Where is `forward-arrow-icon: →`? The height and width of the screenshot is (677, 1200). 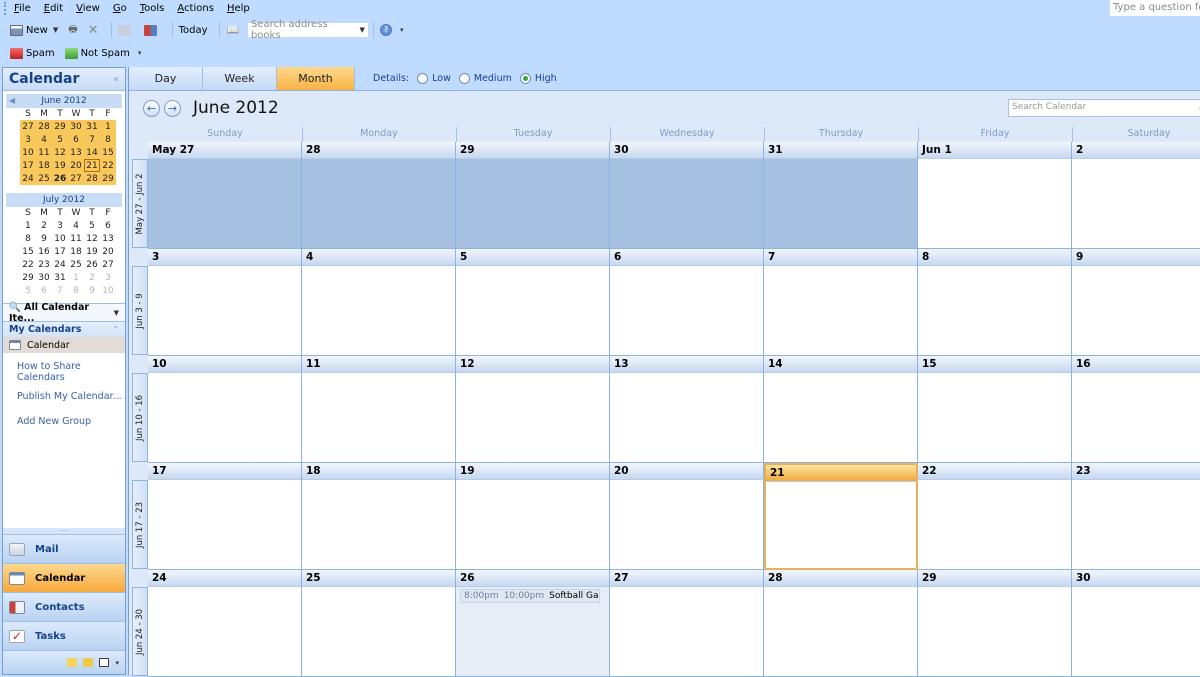 forward-arrow-icon: → is located at coordinates (172, 108).